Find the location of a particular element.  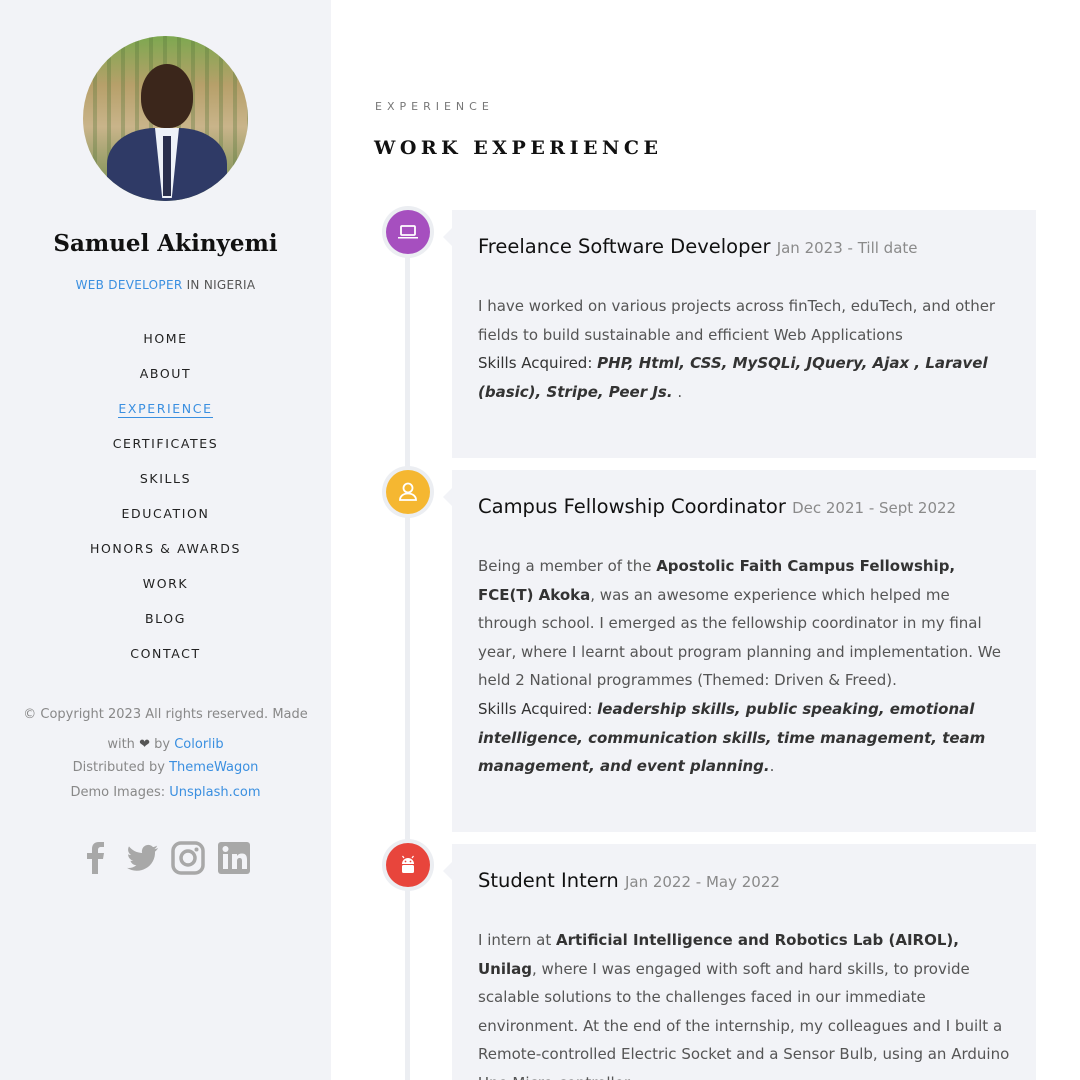

instagram-icon is located at coordinates (188, 858).